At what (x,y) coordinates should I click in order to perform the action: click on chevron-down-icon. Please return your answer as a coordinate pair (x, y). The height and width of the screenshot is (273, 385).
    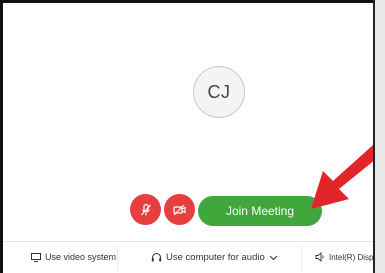
    Looking at the image, I should click on (273, 257).